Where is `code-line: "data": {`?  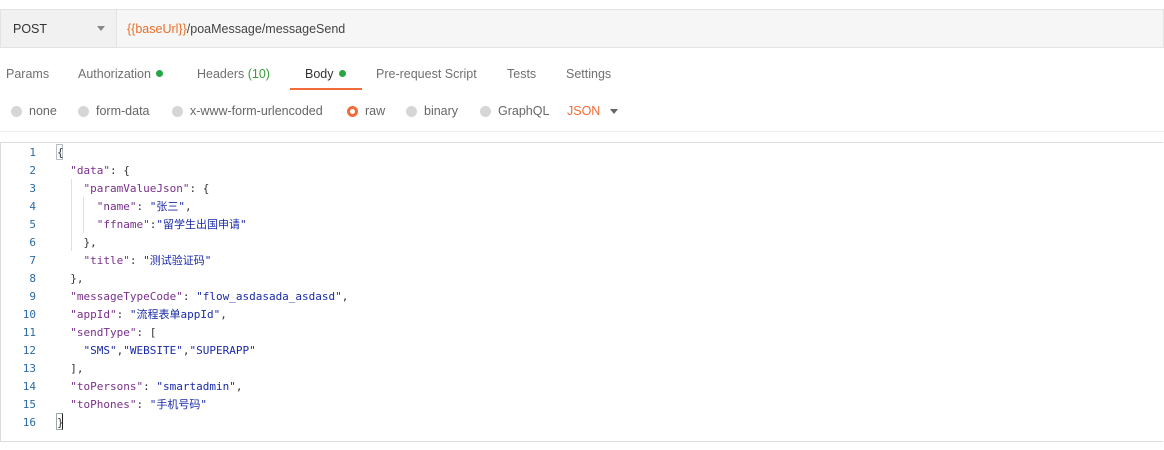
code-line: "data": { is located at coordinates (100, 170).